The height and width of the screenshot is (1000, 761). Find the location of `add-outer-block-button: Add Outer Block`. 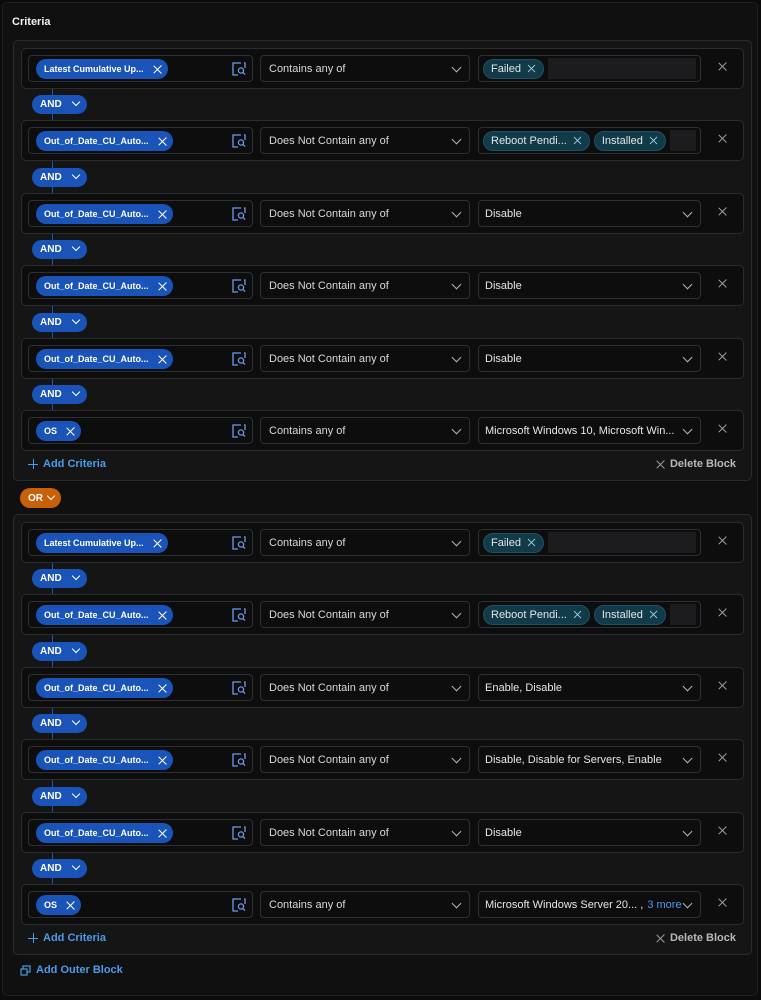

add-outer-block-button: Add Outer Block is located at coordinates (71, 970).